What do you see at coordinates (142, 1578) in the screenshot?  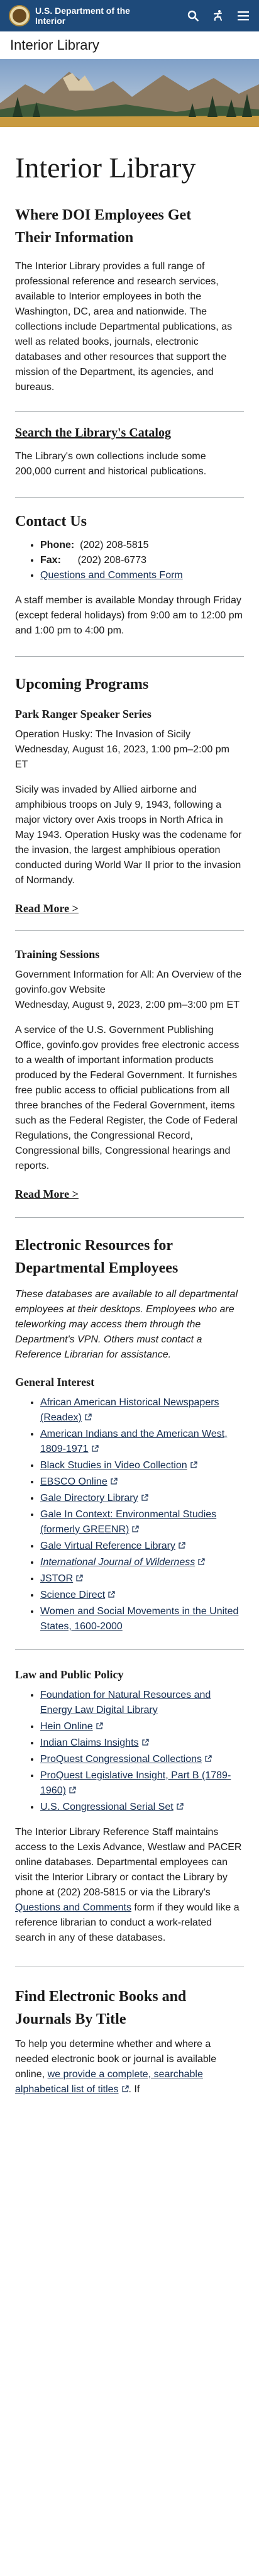 I see `list-item: JSTOR` at bounding box center [142, 1578].